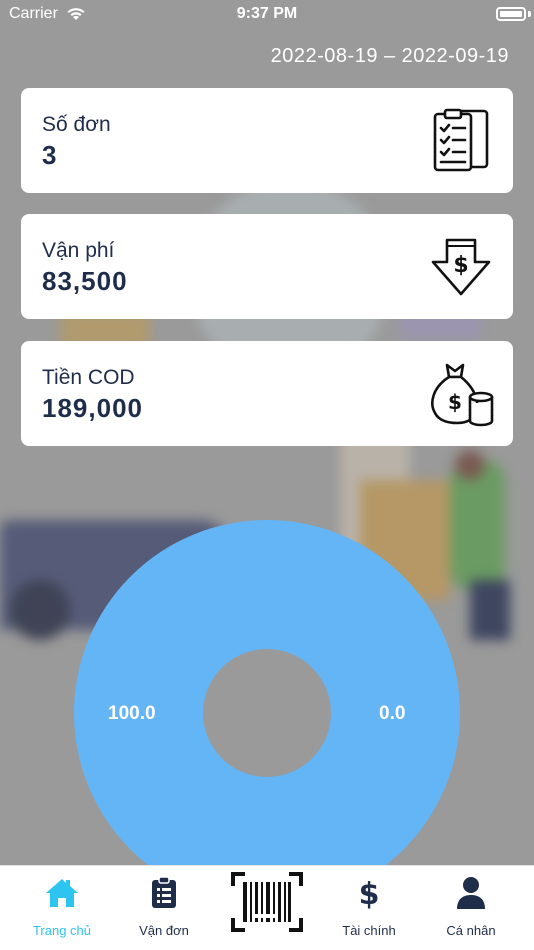 The image size is (534, 950). Describe the element at coordinates (78, 250) in the screenshot. I see `shipping-fee-label: Vận phí` at that location.